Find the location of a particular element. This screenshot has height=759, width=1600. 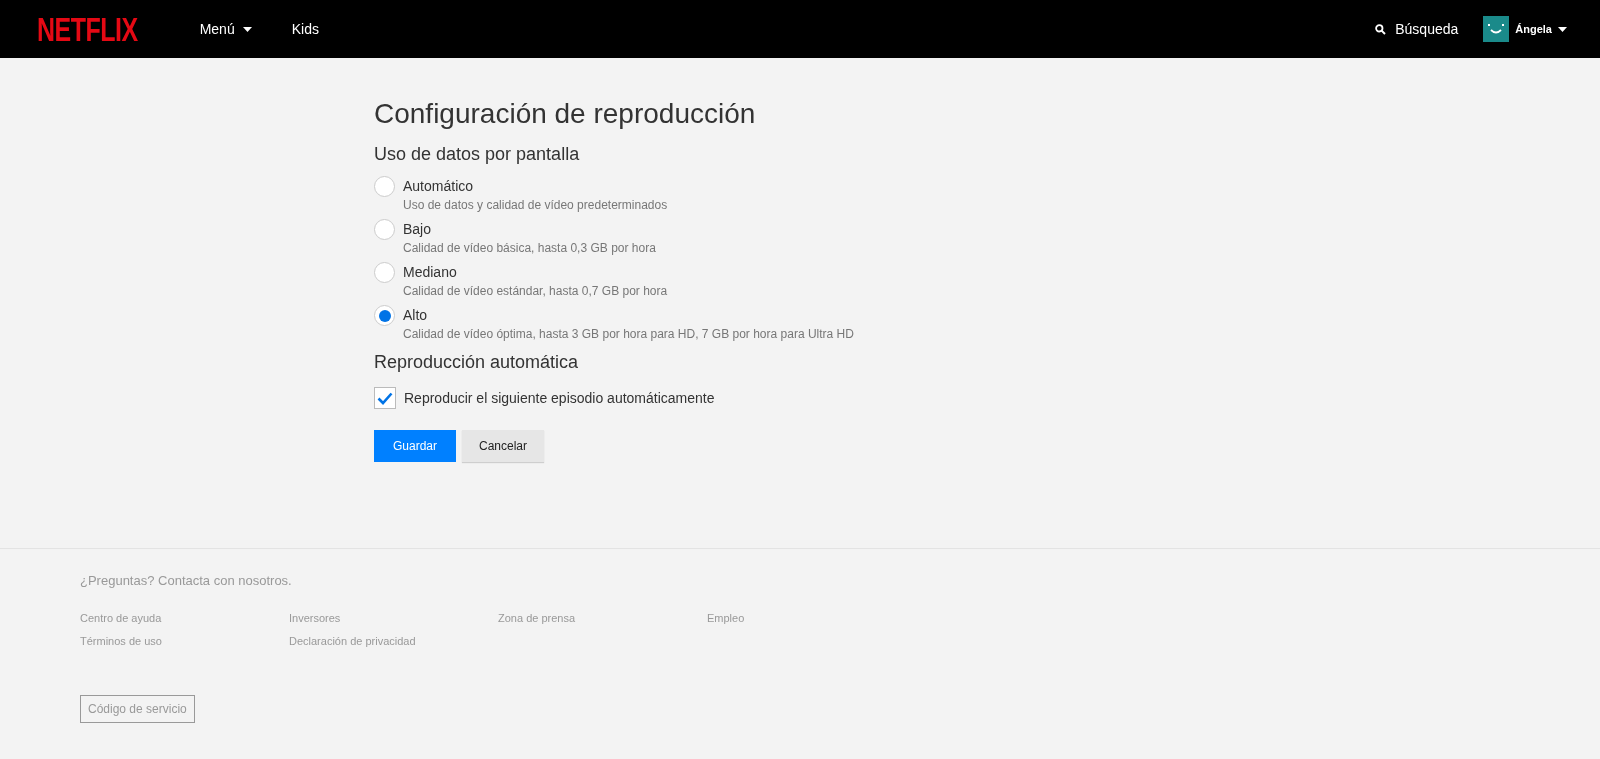

option-label: Bajo is located at coordinates (418, 229).